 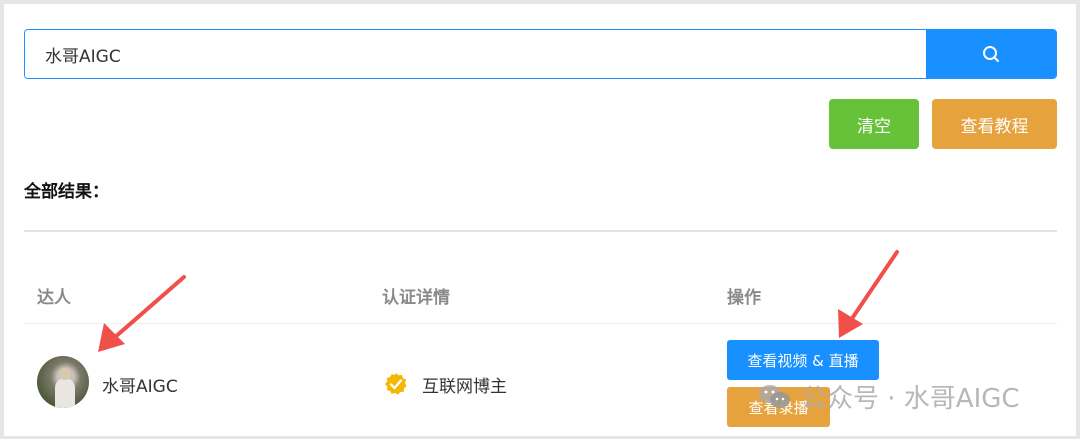 I want to click on avatar, so click(x=63, y=382).